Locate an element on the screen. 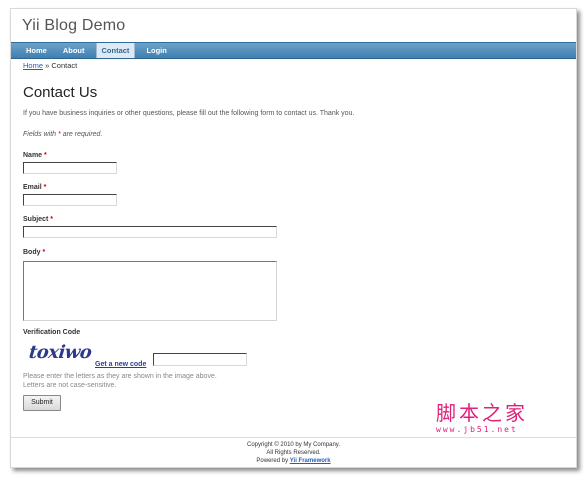  footer-divider is located at coordinates (293, 437).